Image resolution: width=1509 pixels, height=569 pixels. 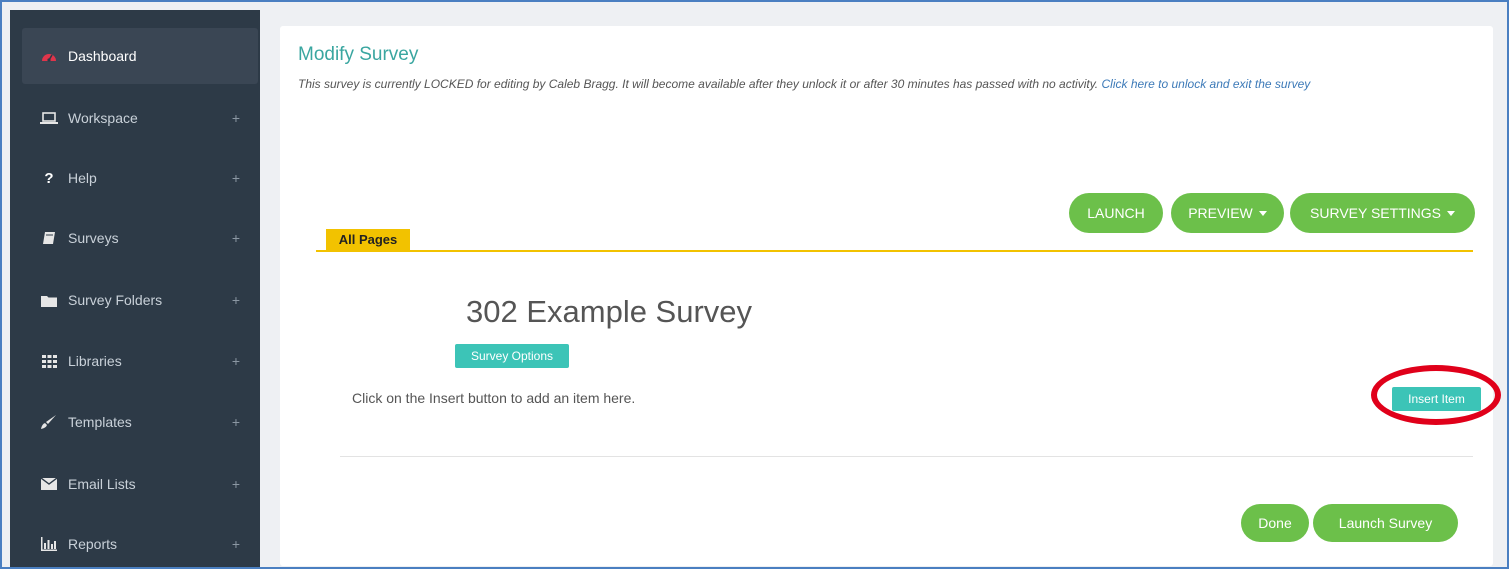 I want to click on sidebar-item-label: Dashboard, so click(x=102, y=56).